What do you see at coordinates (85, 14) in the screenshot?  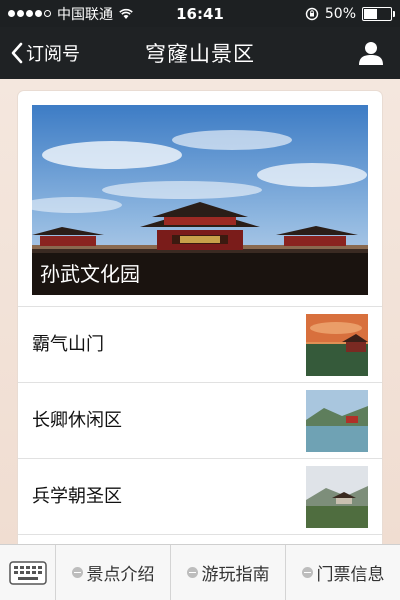 I see `carrier-name: 中国联通` at bounding box center [85, 14].